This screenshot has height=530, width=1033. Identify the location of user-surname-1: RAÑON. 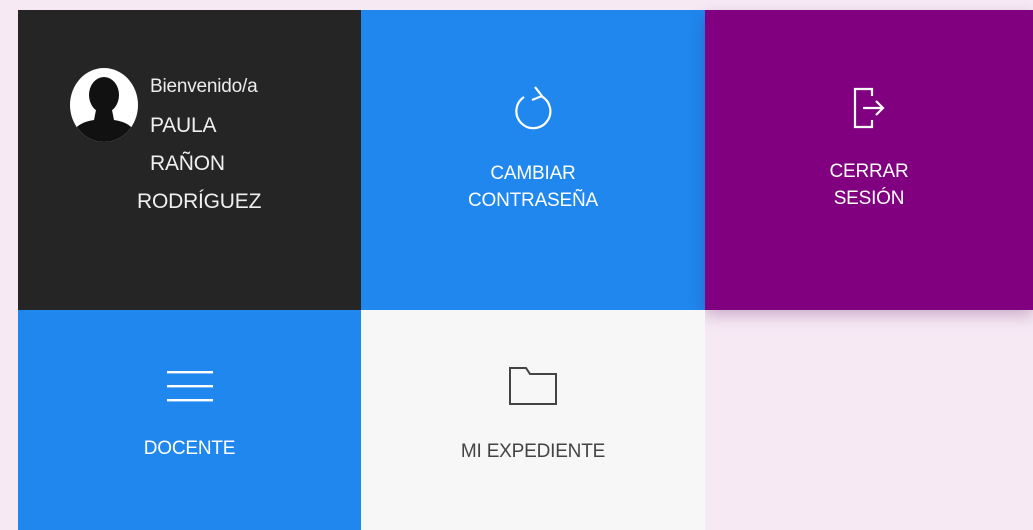
(187, 163).